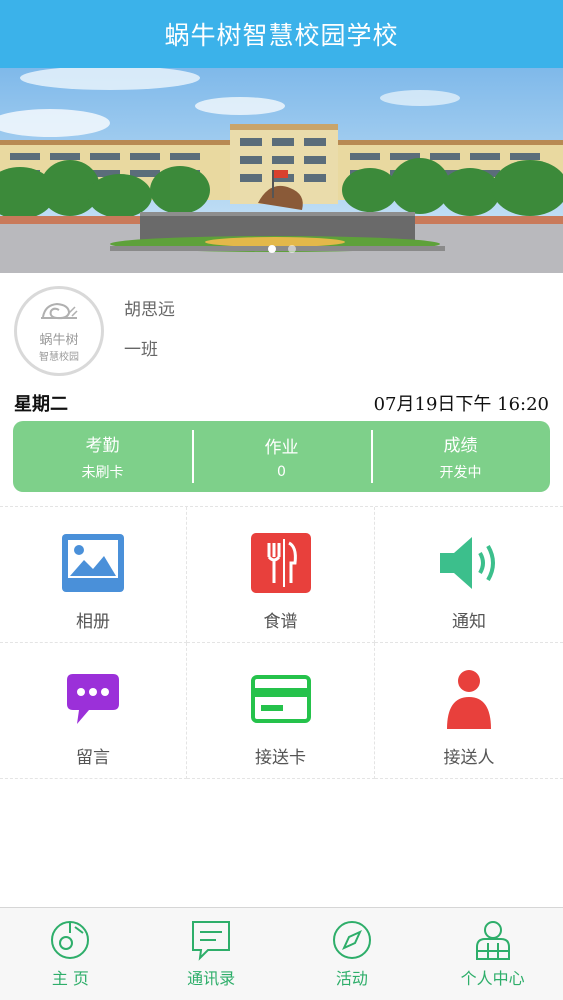  Describe the element at coordinates (93, 563) in the screenshot. I see `album-icon` at that location.